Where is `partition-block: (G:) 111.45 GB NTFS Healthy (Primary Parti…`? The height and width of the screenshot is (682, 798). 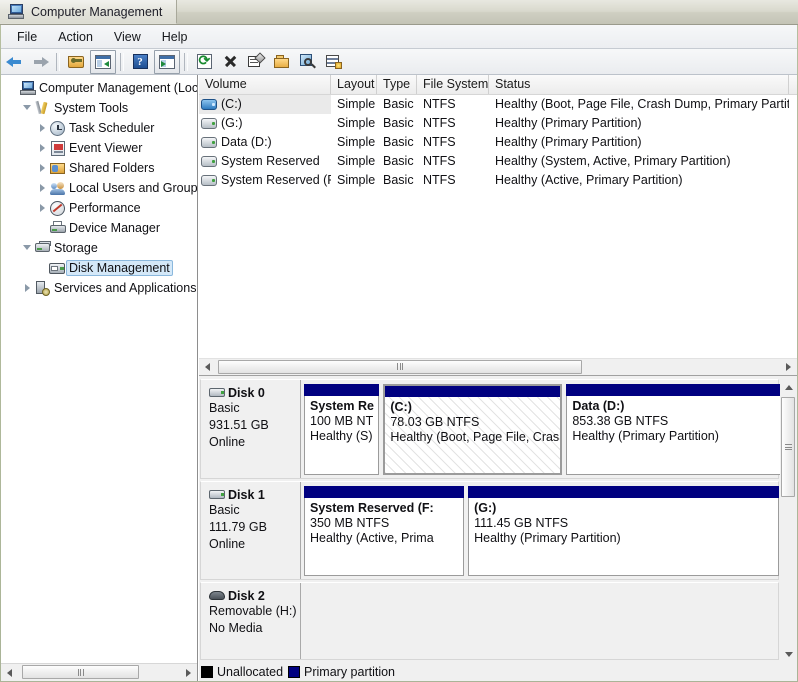 partition-block: (G:) 111.45 GB NTFS Healthy (Primary Parti… is located at coordinates (623, 531).